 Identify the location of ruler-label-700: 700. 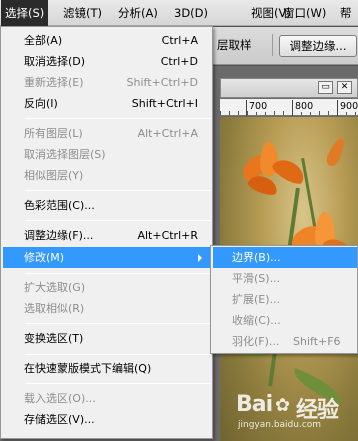
(259, 106).